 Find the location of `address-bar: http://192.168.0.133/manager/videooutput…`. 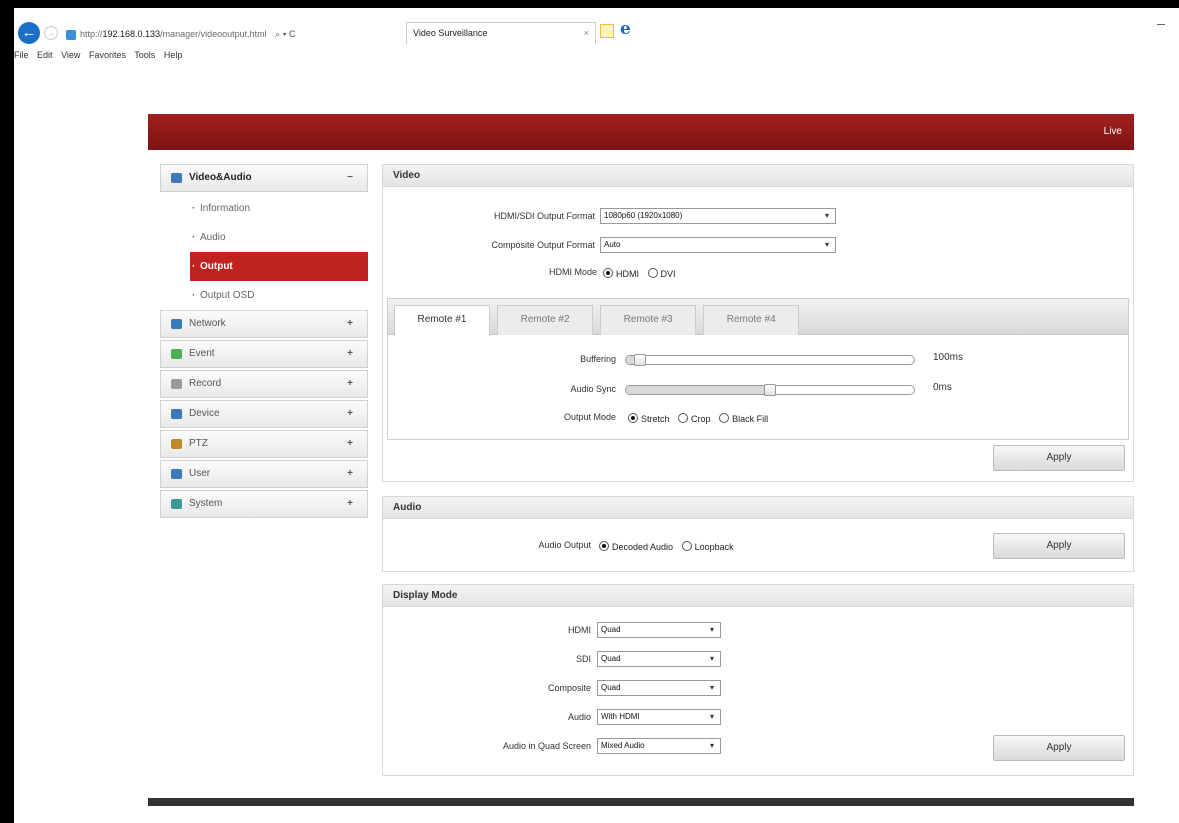

address-bar: http://192.168.0.133/manager/videooutput… is located at coordinates (231, 34).